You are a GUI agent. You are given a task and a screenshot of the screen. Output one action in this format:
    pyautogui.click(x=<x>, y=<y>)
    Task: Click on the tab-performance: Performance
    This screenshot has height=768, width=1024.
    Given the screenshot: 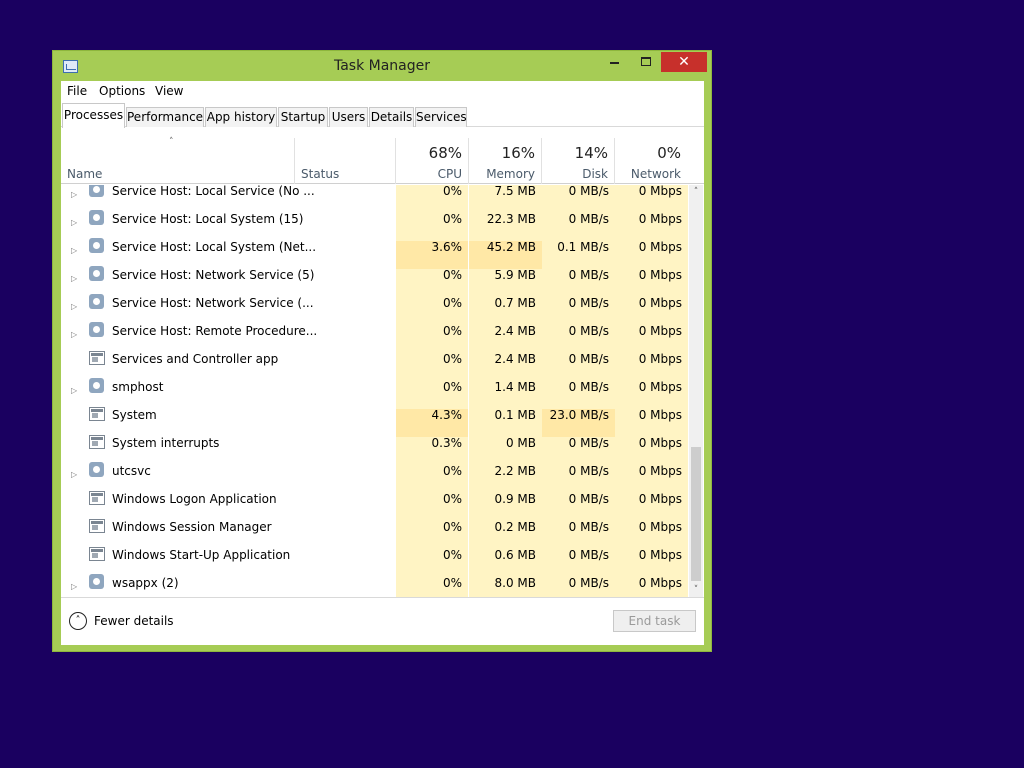 What is the action you would take?
    pyautogui.click(x=165, y=117)
    